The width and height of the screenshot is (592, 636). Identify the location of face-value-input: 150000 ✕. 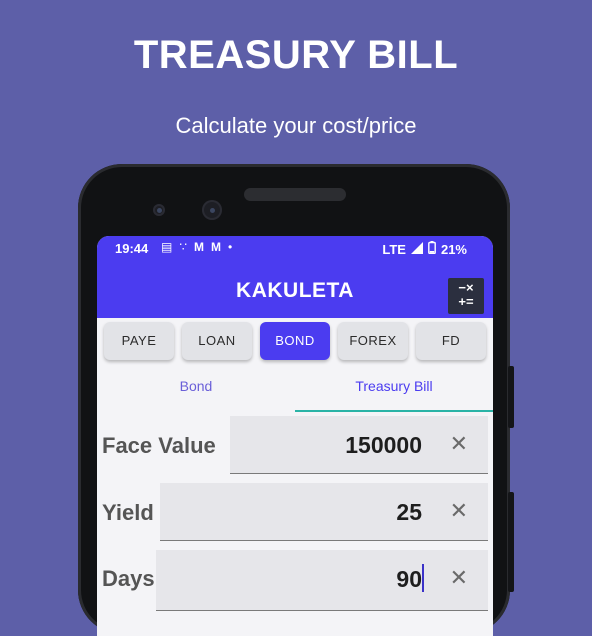
(359, 445).